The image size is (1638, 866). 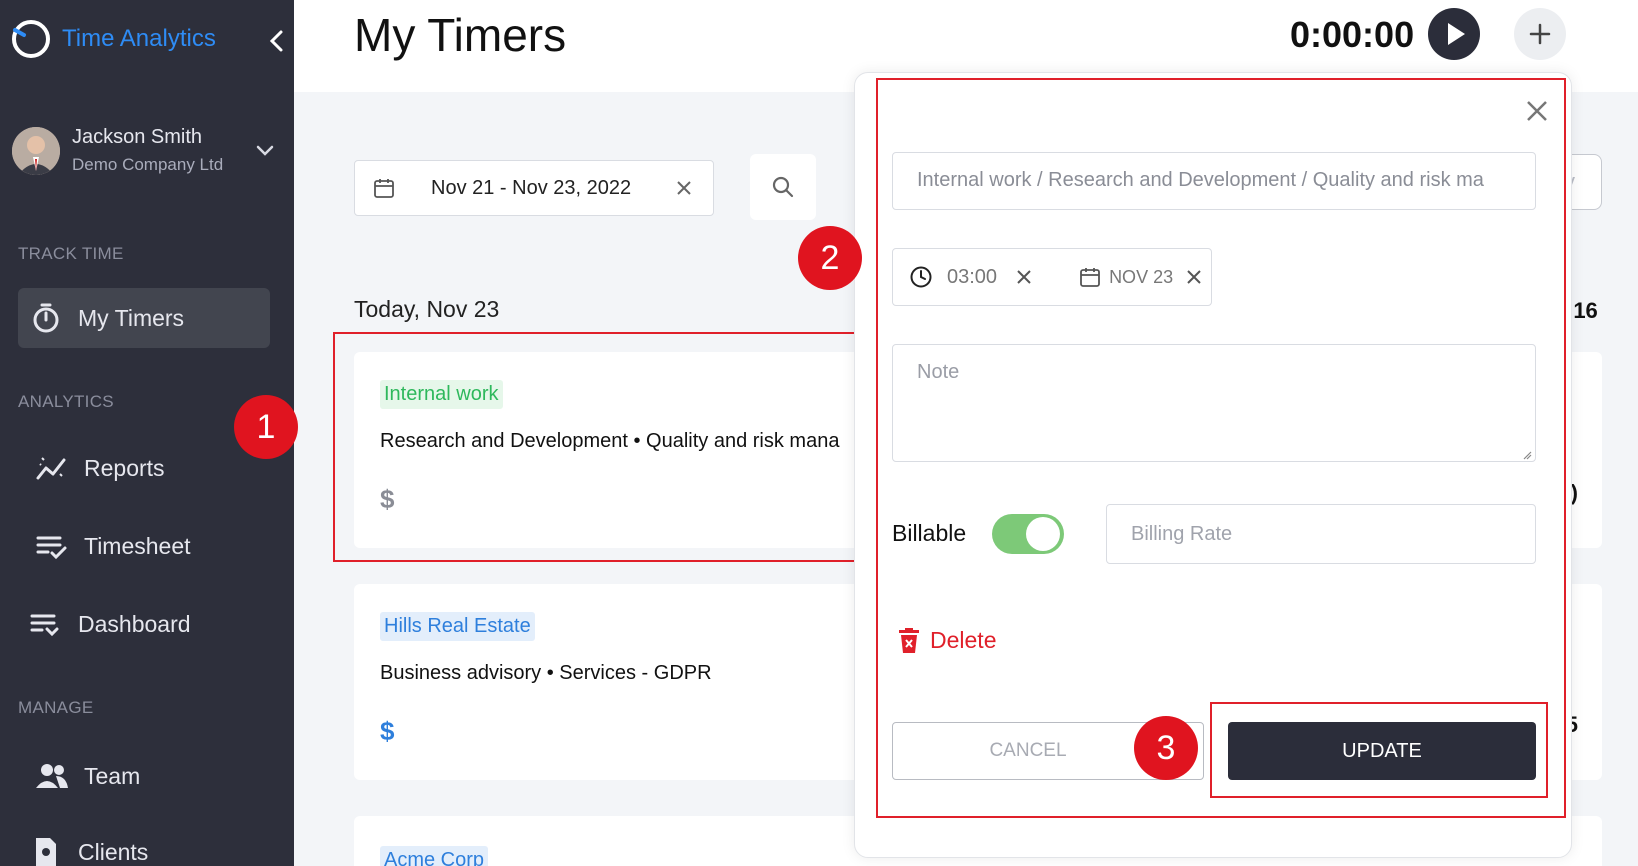 What do you see at coordinates (1052, 277) in the screenshot?
I see `duration-date-field: 03:00 NOV 23` at bounding box center [1052, 277].